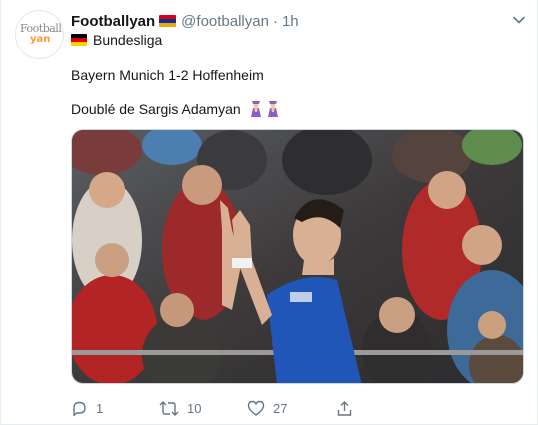 The height and width of the screenshot is (425, 538). I want to click on germany-flag-icon, so click(79, 40).